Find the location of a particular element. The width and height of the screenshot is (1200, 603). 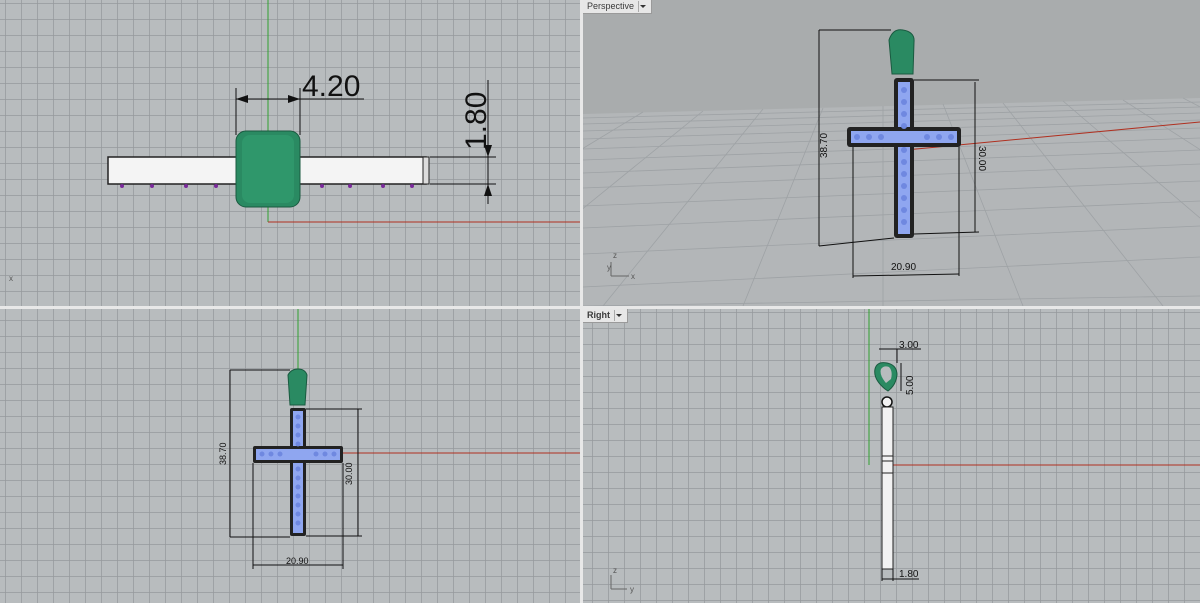

arrow-left is located at coordinates (242, 99).